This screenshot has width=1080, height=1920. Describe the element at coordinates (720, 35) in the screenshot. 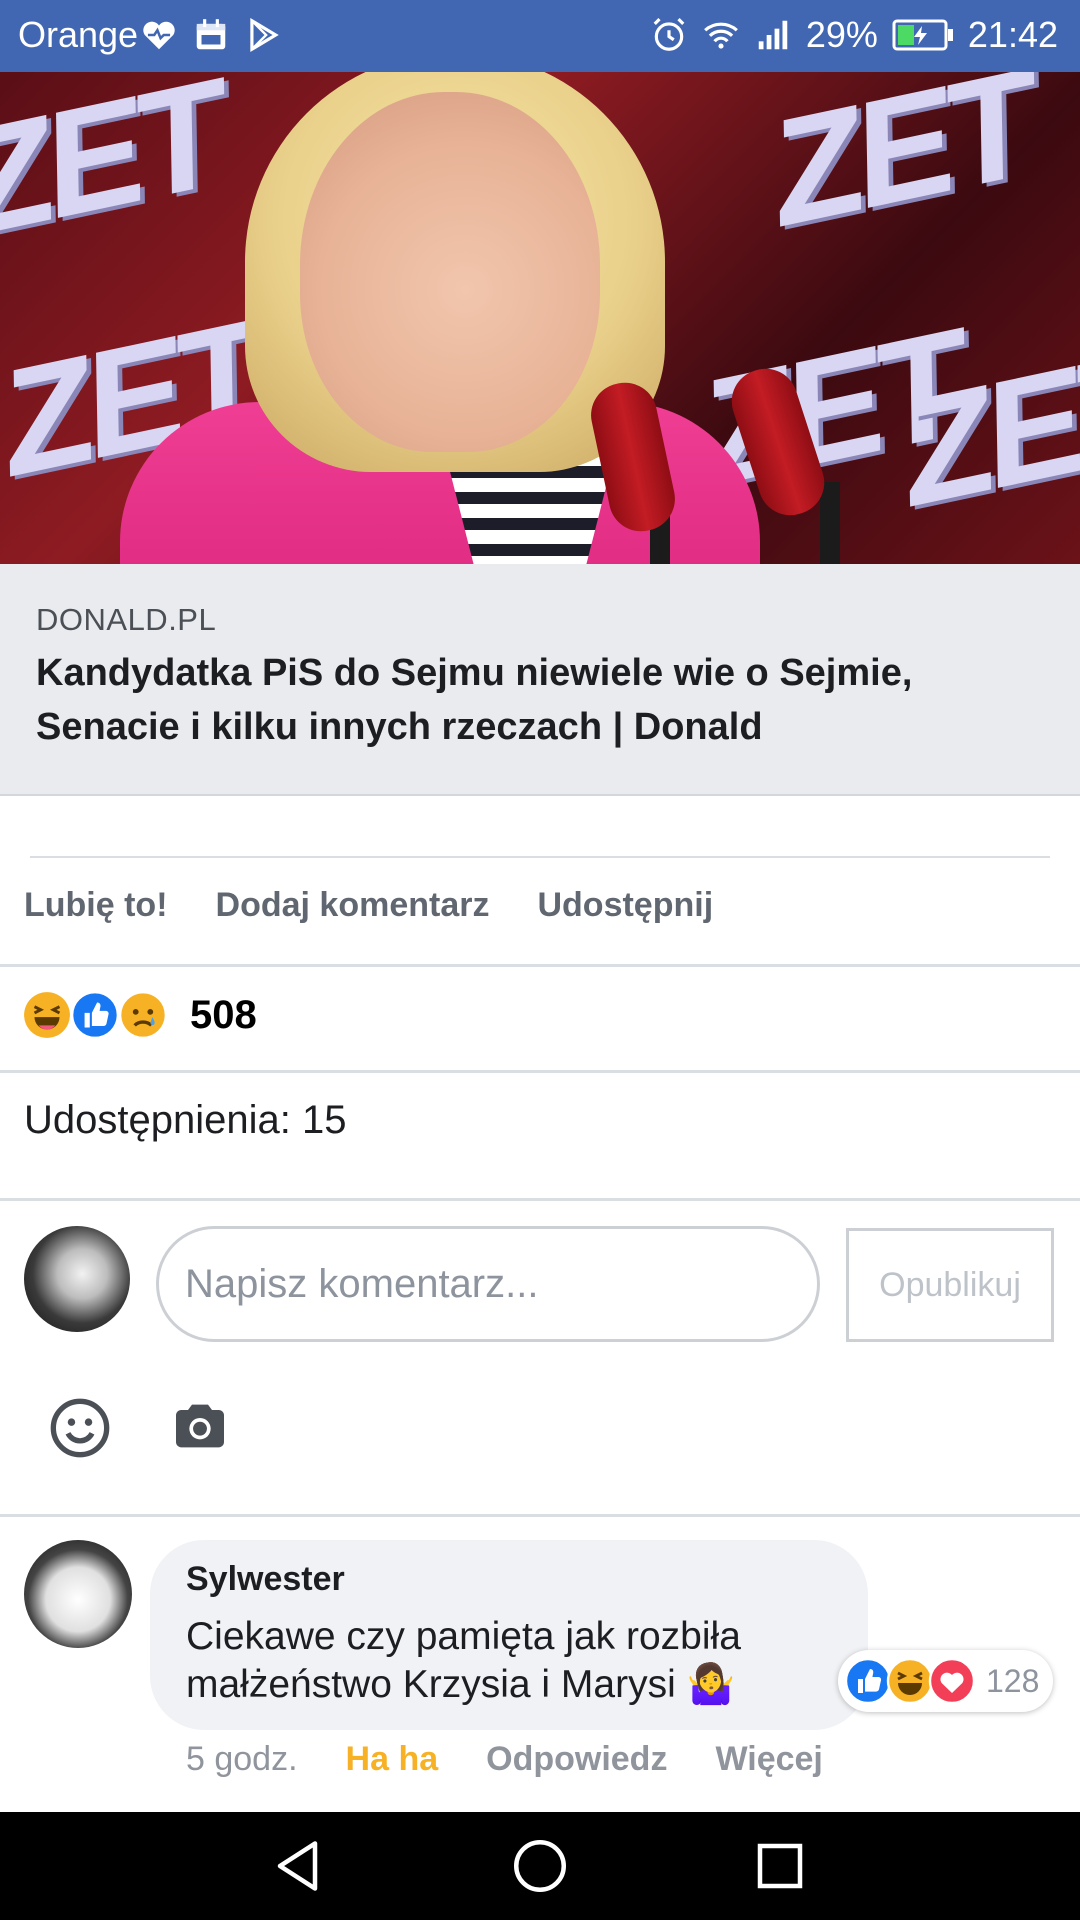

I see `wifi-icon` at that location.